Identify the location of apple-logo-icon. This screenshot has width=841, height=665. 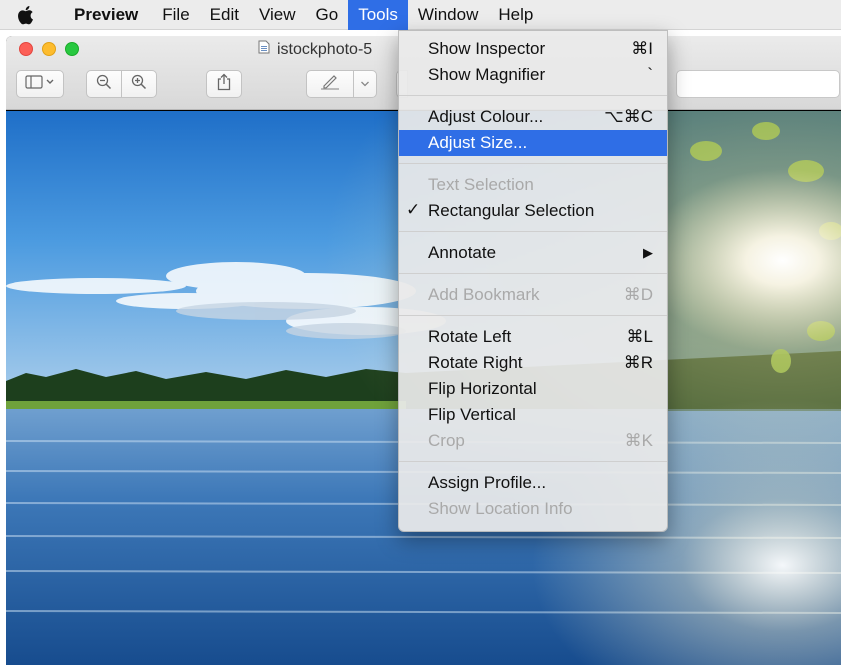
(25, 15).